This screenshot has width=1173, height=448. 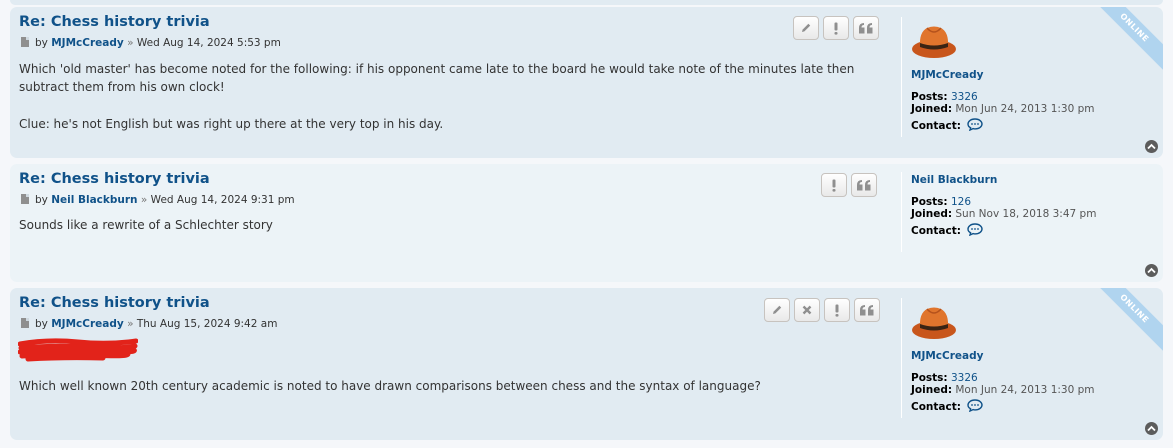 I want to click on delete-icon, so click(x=807, y=310).